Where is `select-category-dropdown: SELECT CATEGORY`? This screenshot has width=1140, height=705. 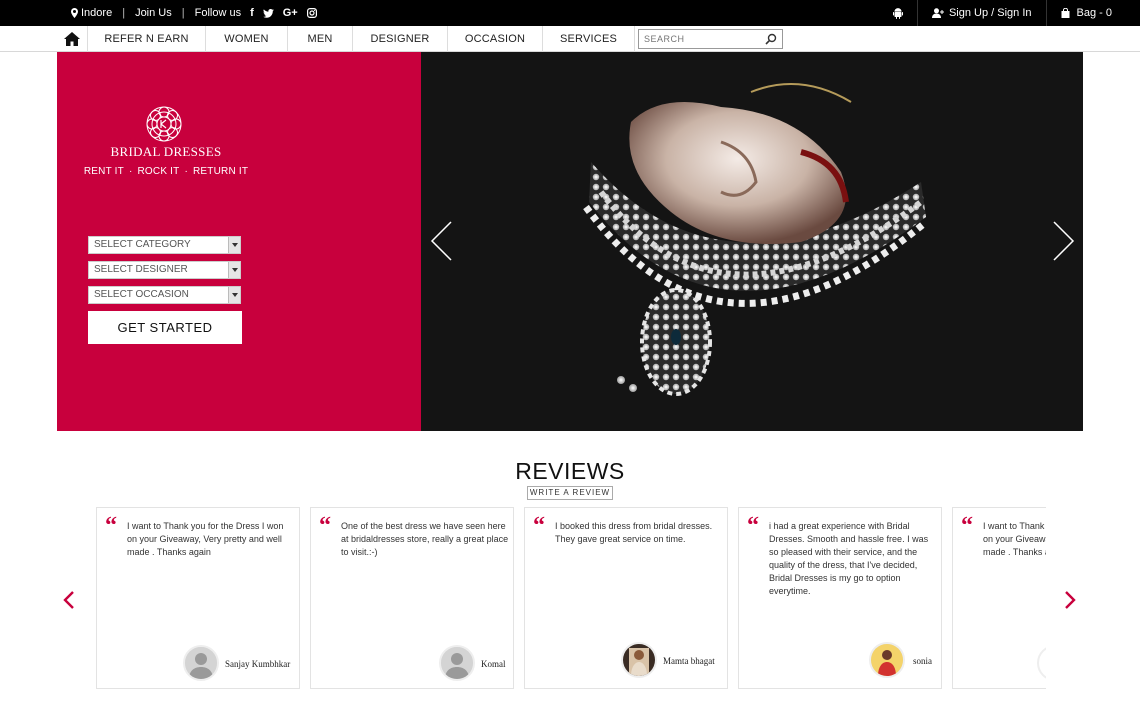
select-category-dropdown: SELECT CATEGORY is located at coordinates (164, 245).